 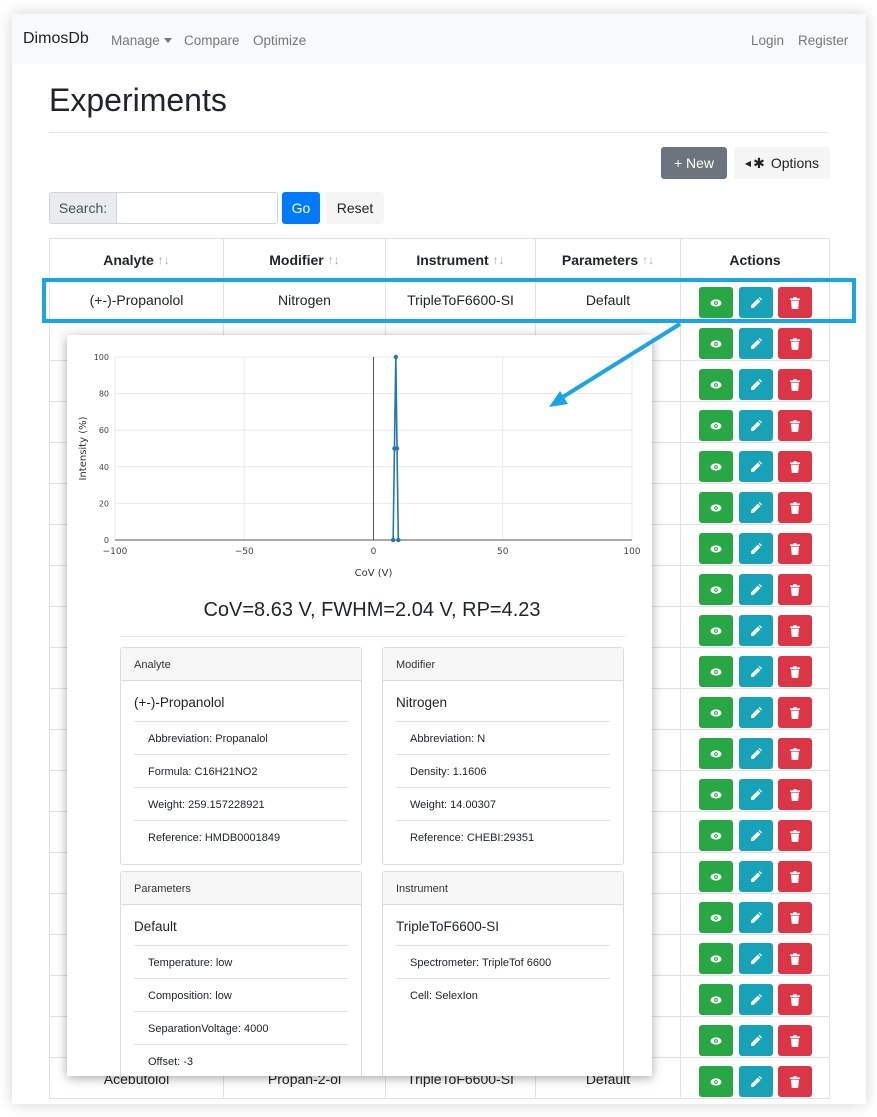 I want to click on card-title: Nitrogen, so click(x=422, y=702).